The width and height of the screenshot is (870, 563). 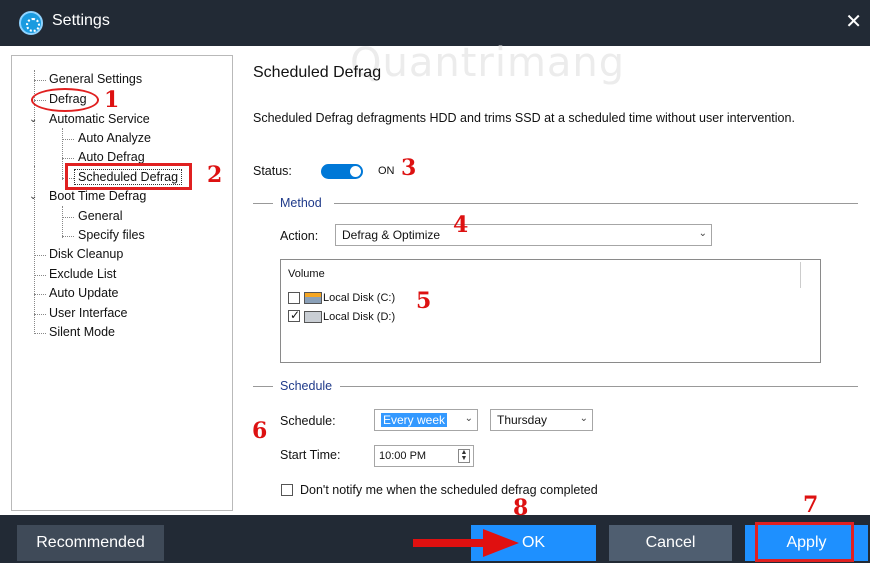 What do you see at coordinates (294, 298) in the screenshot?
I see `volume-checkbox-c` at bounding box center [294, 298].